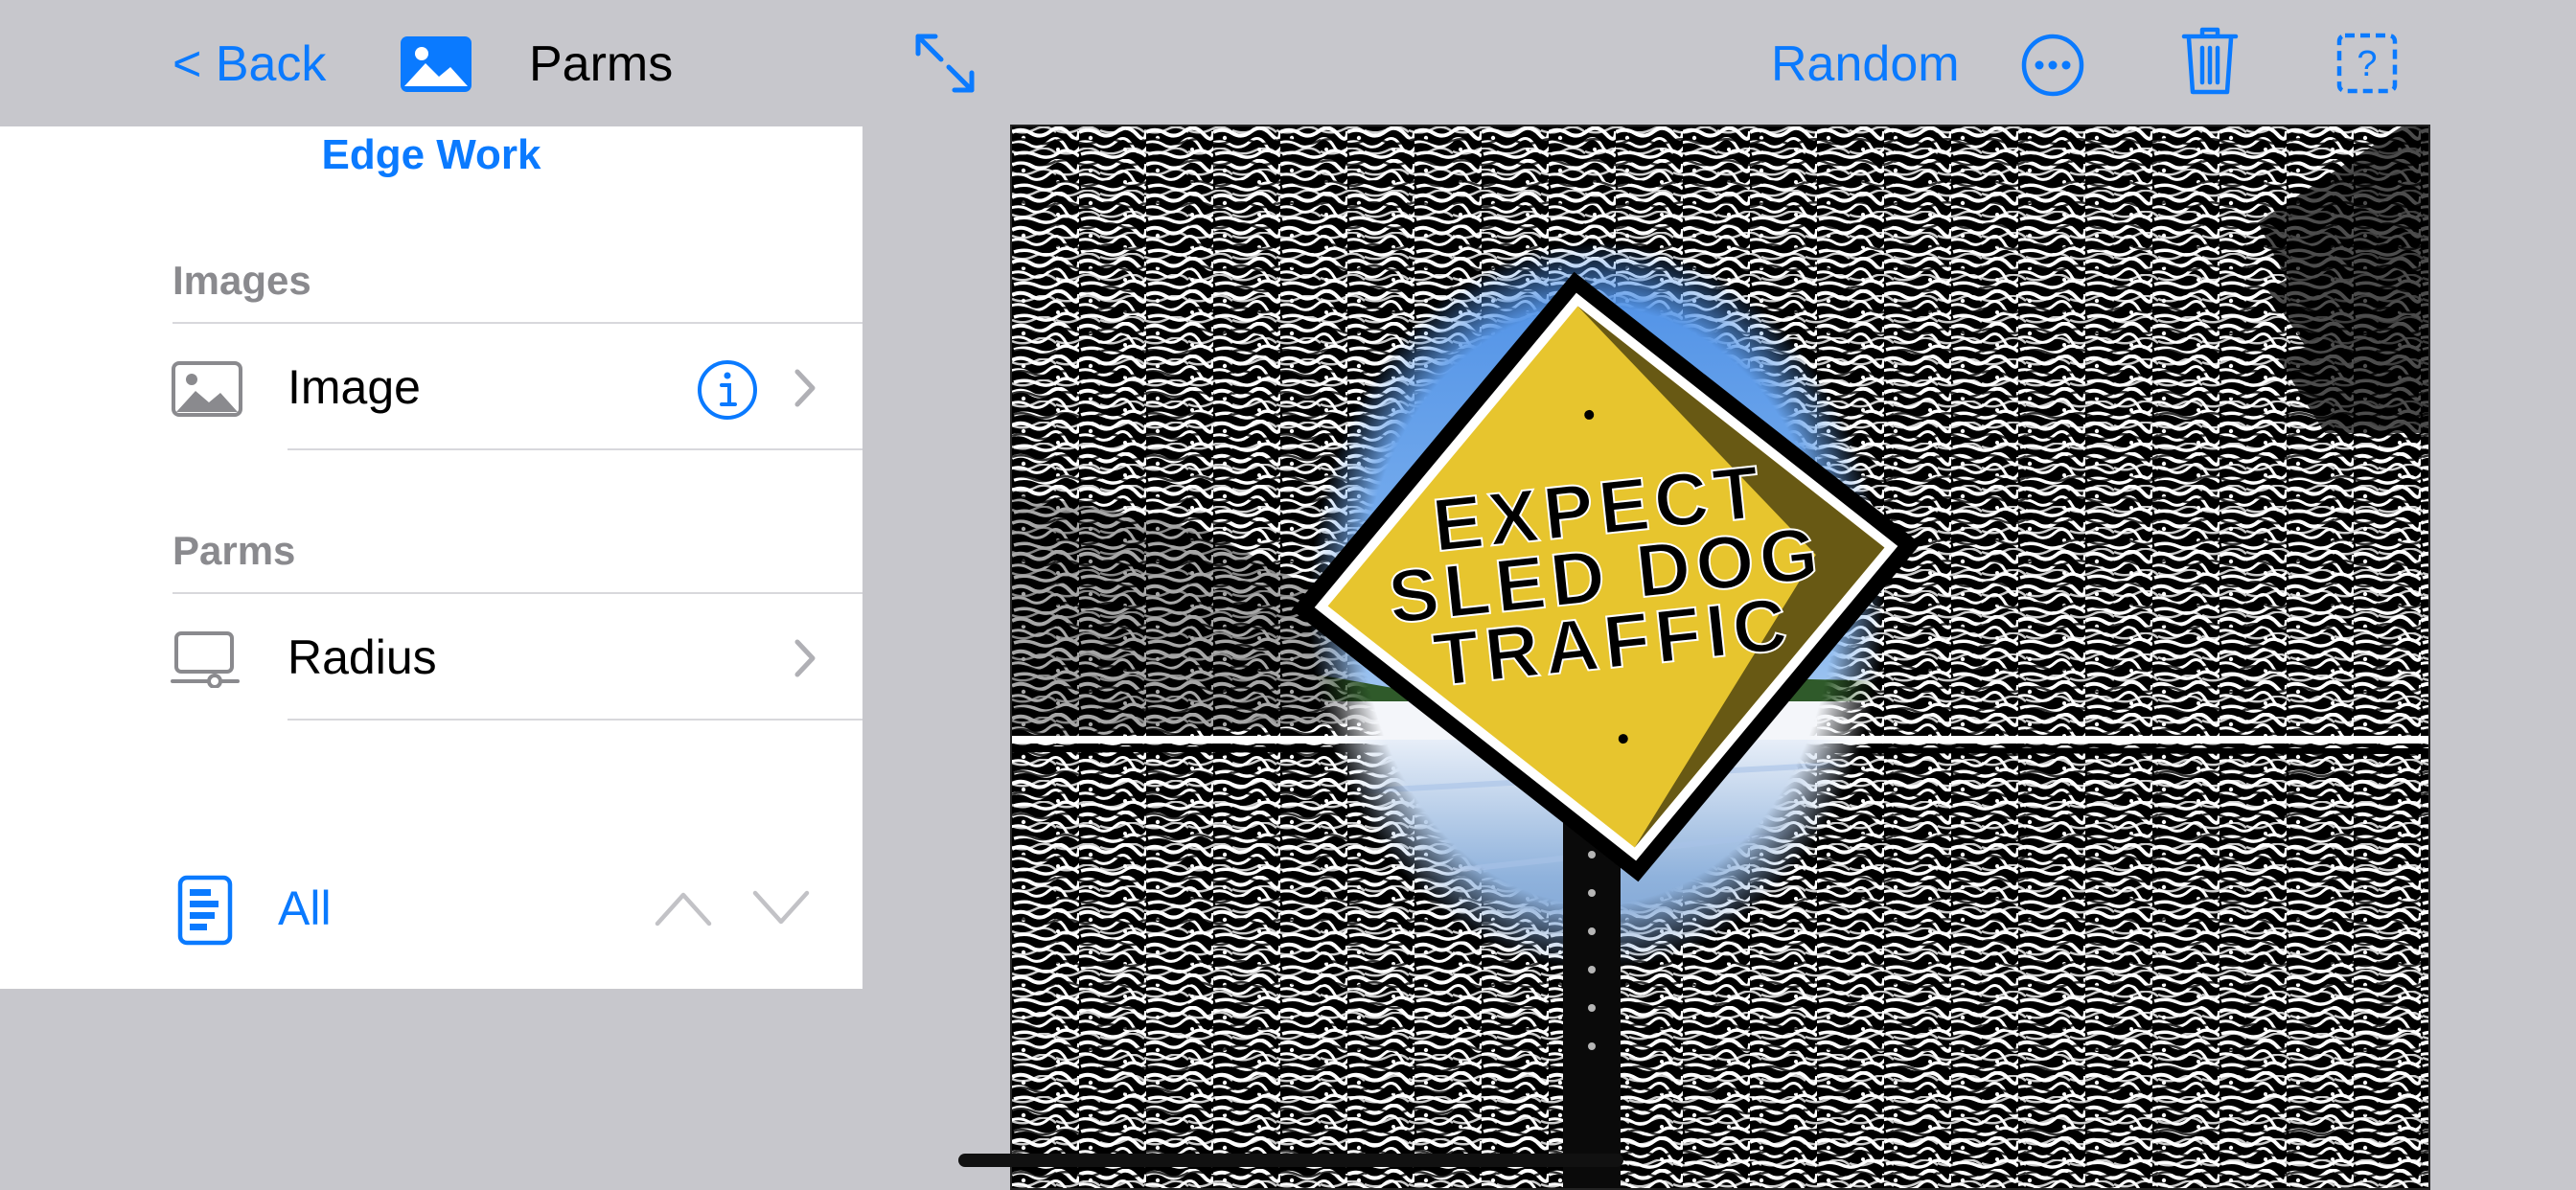 The height and width of the screenshot is (1190, 2576). I want to click on more-icon, so click(2052, 66).